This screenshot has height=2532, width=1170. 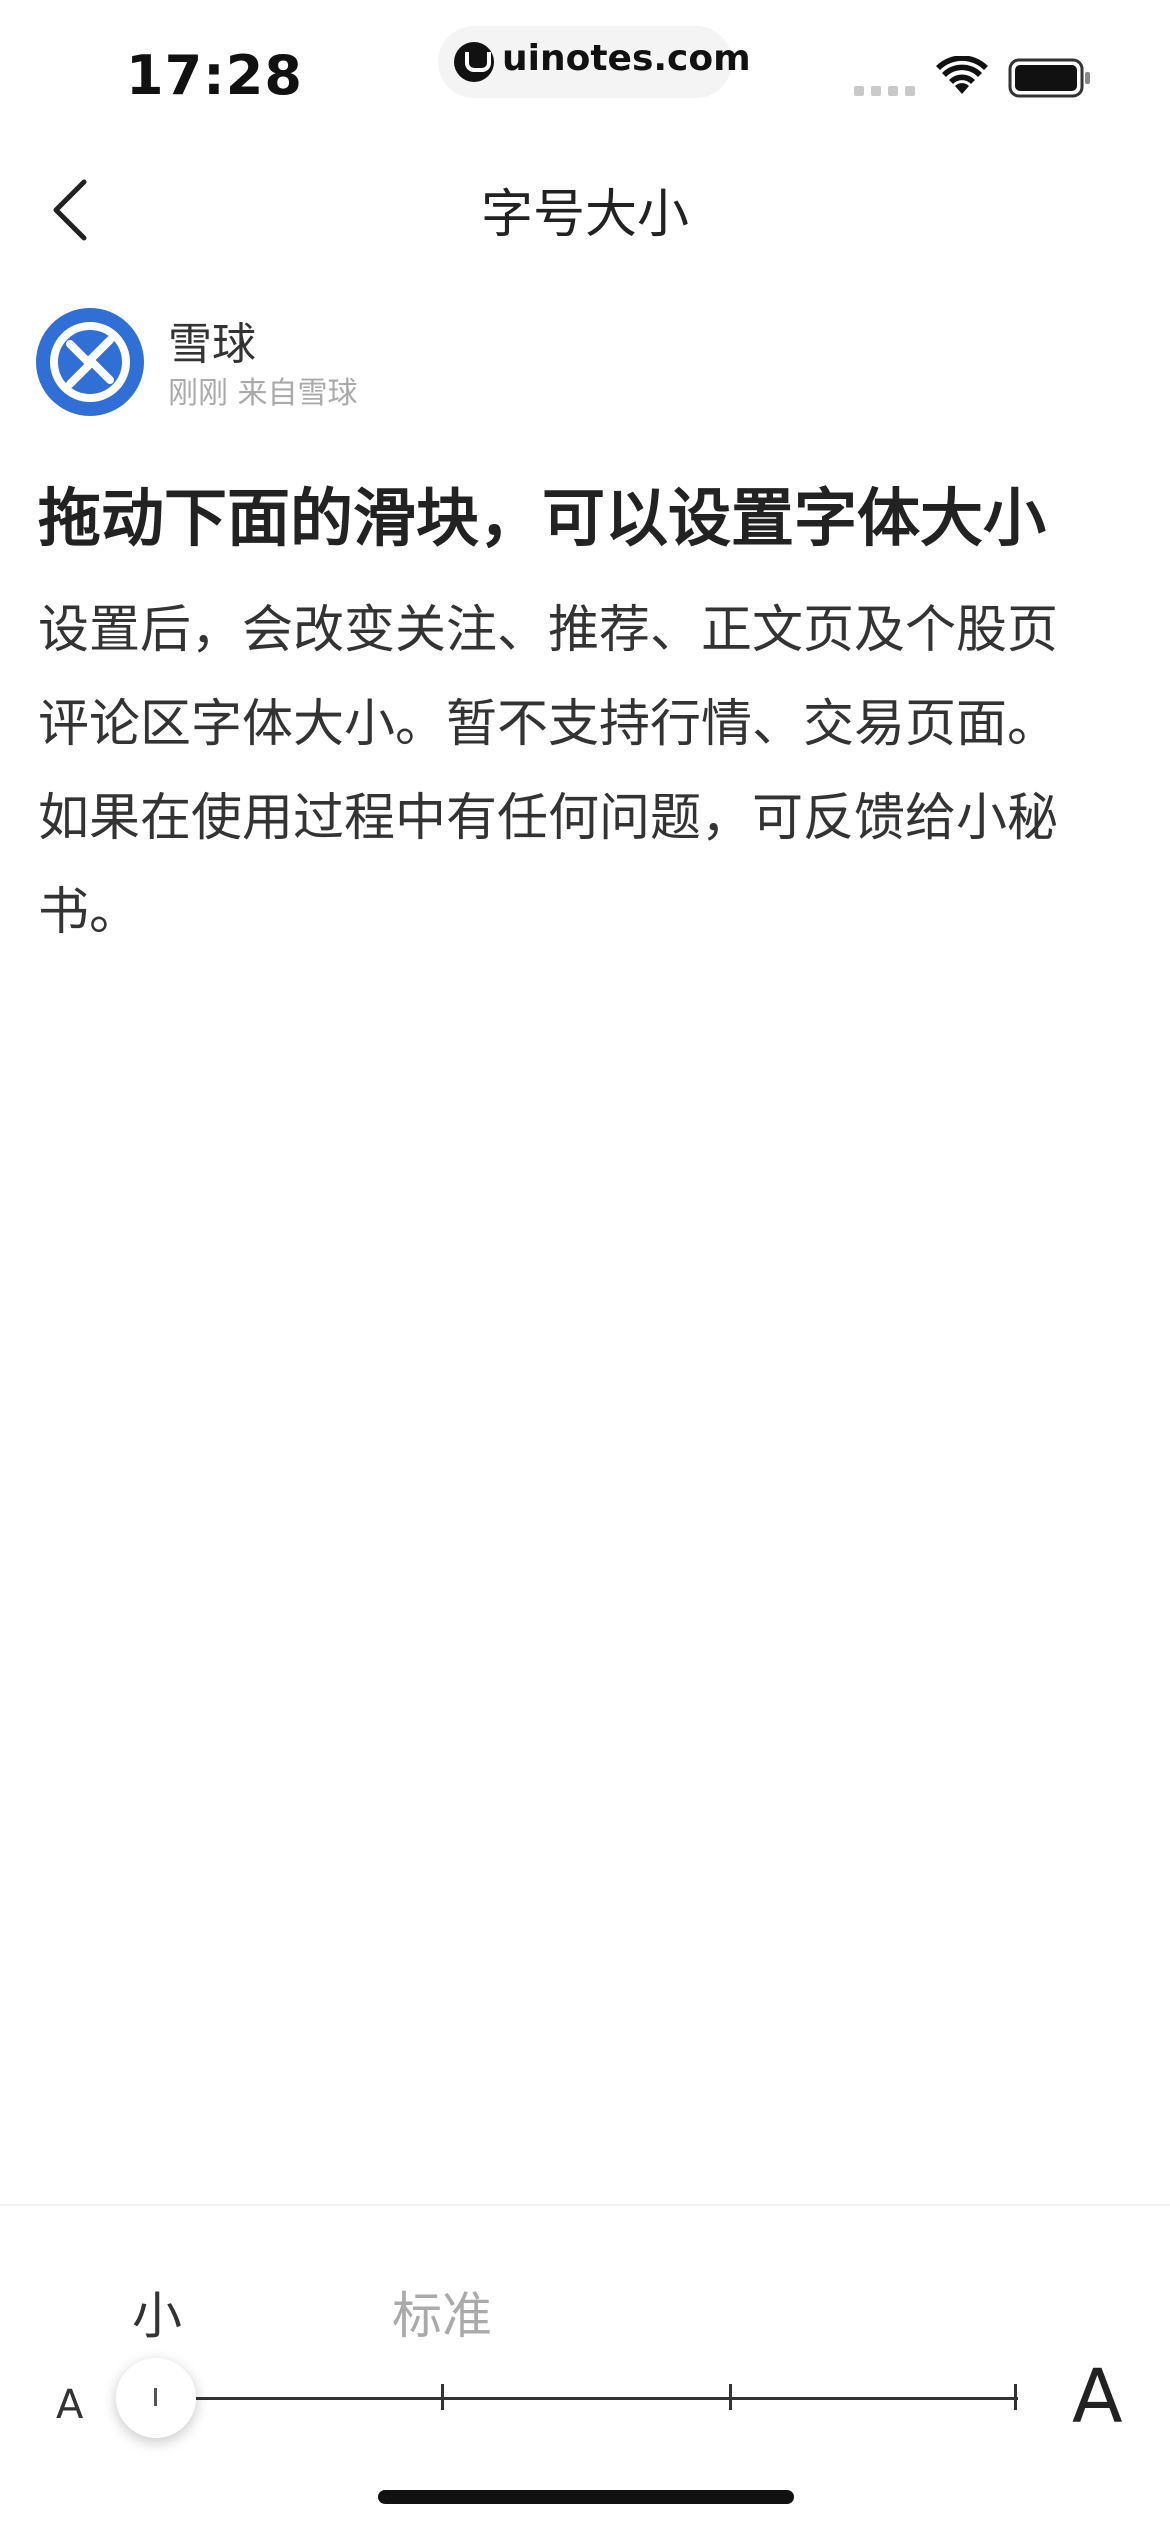 What do you see at coordinates (586, 2497) in the screenshot?
I see `home-indicator` at bounding box center [586, 2497].